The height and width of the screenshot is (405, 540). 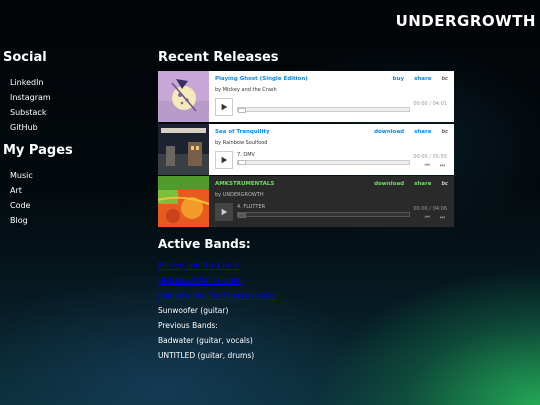 What do you see at coordinates (430, 156) in the screenshot?
I see `track-time: 00:00 / 05:55` at bounding box center [430, 156].